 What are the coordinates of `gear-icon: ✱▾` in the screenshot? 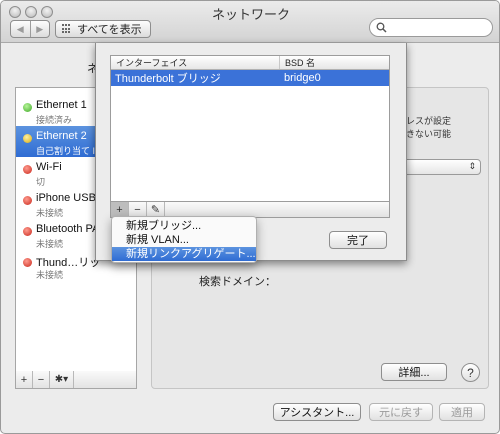 It's located at (62, 379).